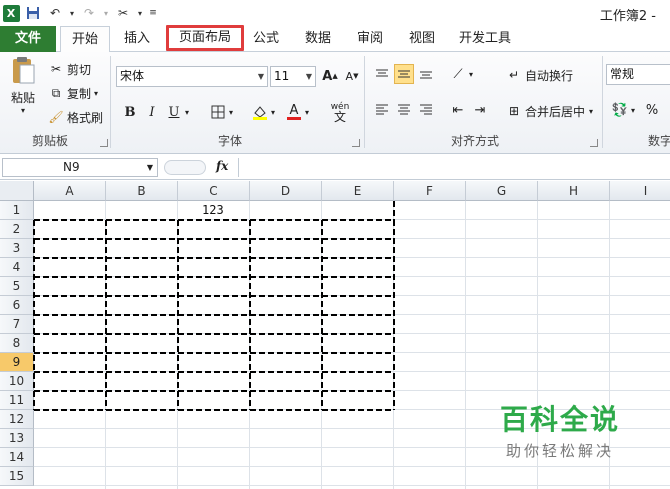 This screenshot has height=489, width=670. I want to click on tab-home: 开始, so click(85, 39).